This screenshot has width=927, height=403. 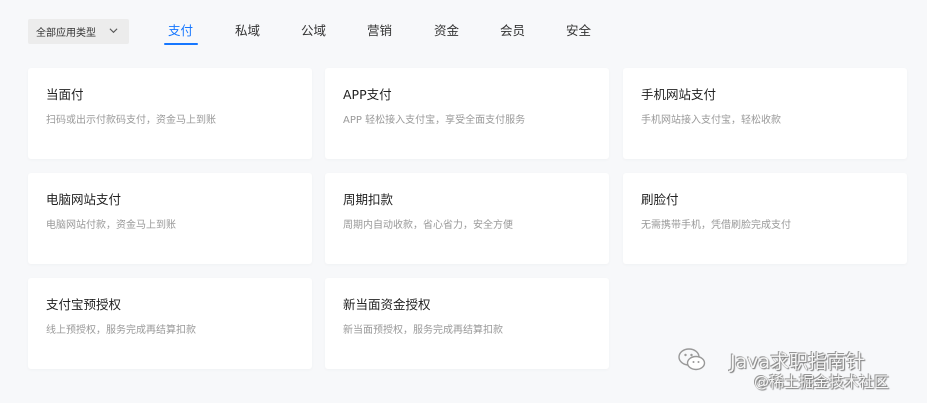 I want to click on card-description: 无需携带手机，凭借刷脸完成支付, so click(x=716, y=225).